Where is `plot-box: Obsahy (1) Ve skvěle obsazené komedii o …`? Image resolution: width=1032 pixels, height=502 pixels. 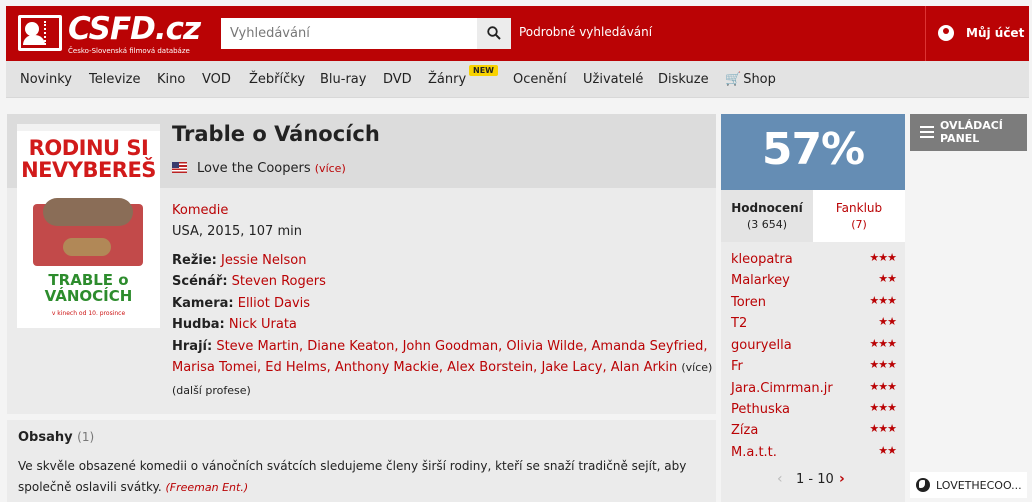
plot-box: Obsahy (1) Ve skvěle obsazené komedii o … is located at coordinates (361, 461).